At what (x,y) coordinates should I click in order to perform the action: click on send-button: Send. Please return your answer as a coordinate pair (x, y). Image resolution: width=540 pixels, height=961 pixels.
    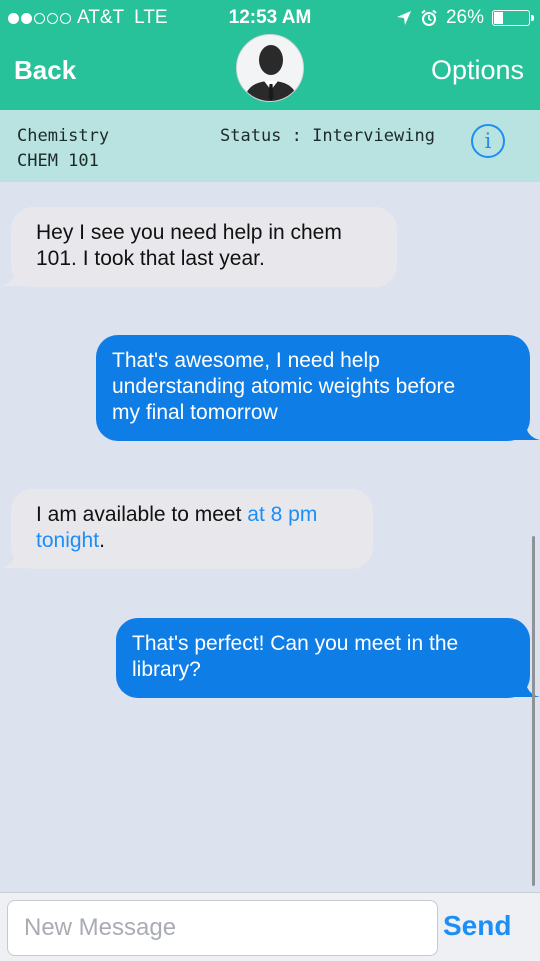
    Looking at the image, I should click on (477, 926).